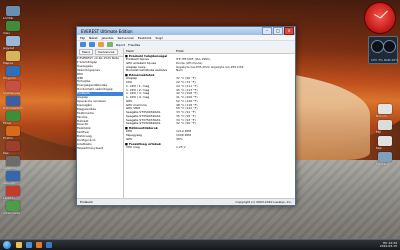 This screenshot has width=400, height=250. Describe the element at coordinates (100, 148) in the screenshot. I see `tree-item: Teljesítményteszt` at that location.